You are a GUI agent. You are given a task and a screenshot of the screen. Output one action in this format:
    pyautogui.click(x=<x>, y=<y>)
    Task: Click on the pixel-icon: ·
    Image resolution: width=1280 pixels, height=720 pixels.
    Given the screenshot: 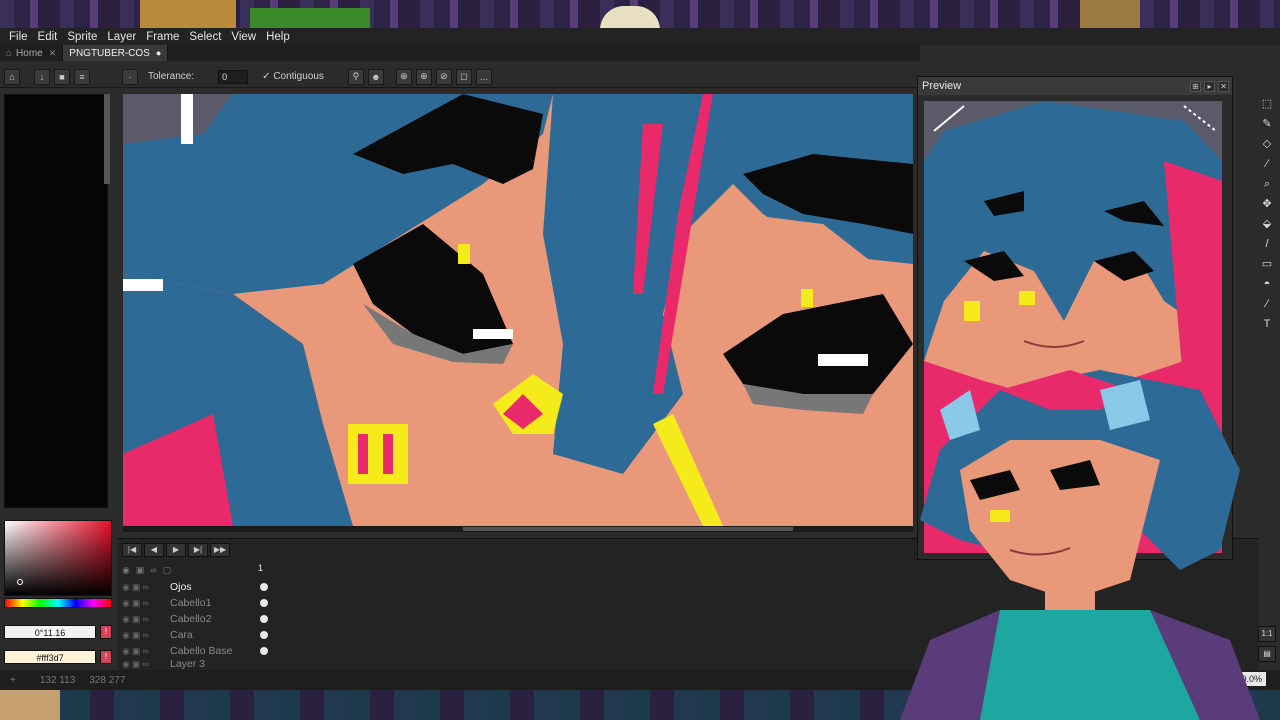 What is the action you would take?
    pyautogui.click(x=130, y=76)
    